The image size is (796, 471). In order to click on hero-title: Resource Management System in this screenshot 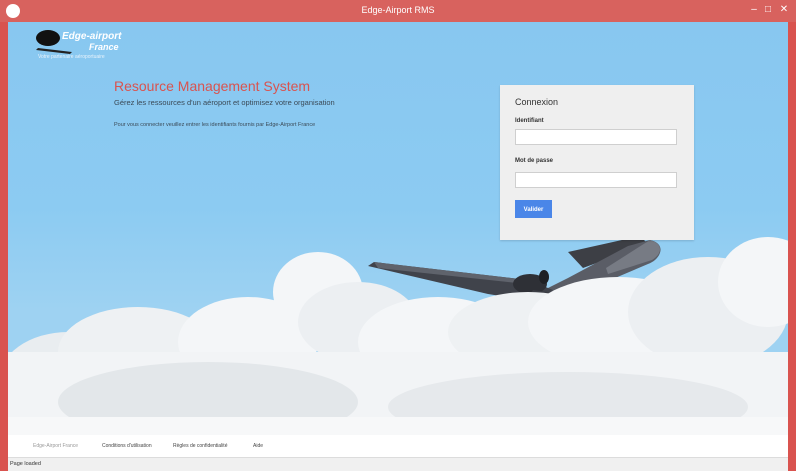, I will do `click(212, 86)`.